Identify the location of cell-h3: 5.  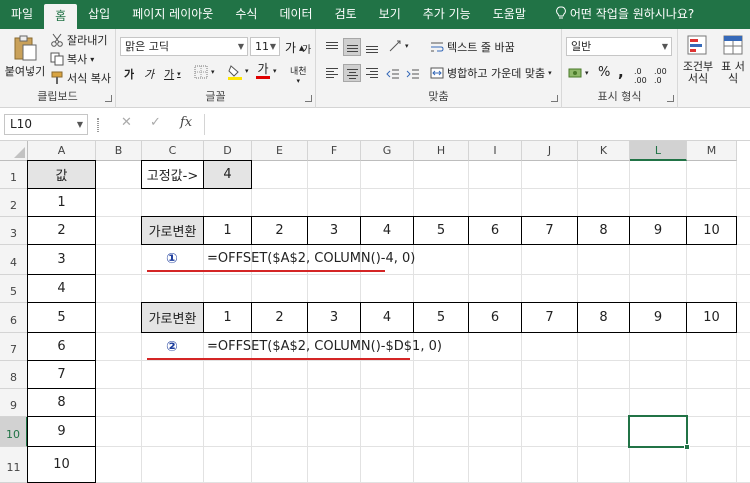
(441, 230).